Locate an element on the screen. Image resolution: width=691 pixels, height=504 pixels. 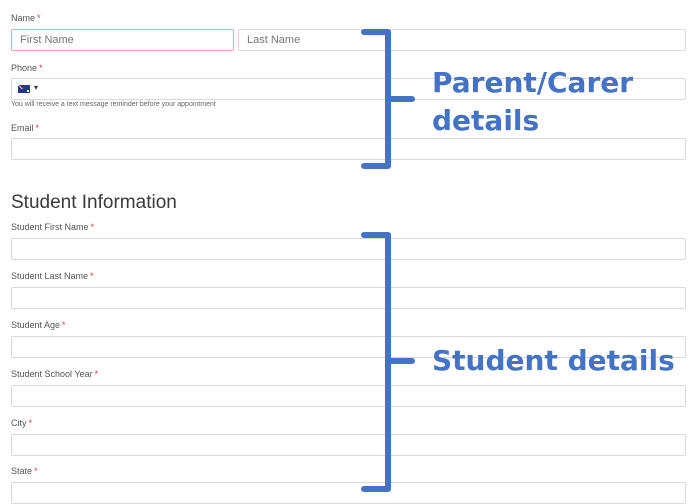
first-name-input is located at coordinates (122, 40).